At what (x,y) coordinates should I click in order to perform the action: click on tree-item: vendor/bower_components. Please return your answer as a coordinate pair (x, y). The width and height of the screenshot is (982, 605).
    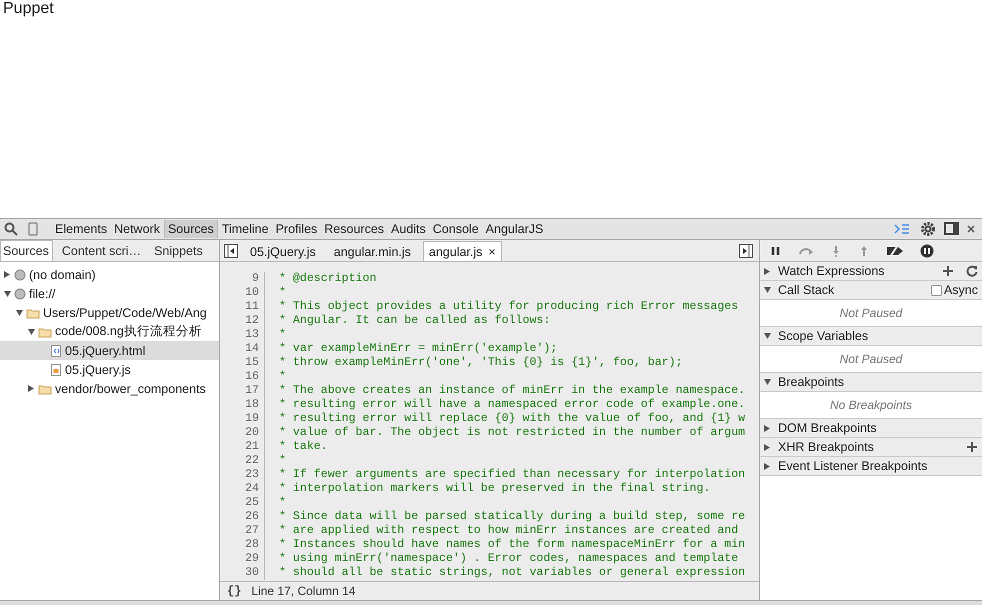
    Looking at the image, I should click on (109, 388).